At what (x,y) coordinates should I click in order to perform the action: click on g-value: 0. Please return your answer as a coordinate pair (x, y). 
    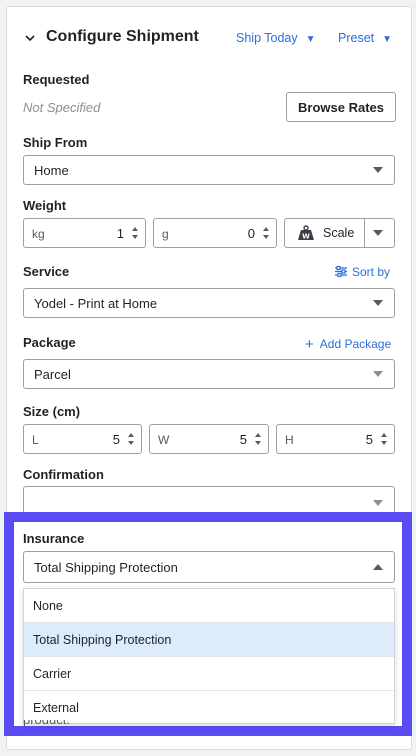
    Looking at the image, I should click on (251, 233).